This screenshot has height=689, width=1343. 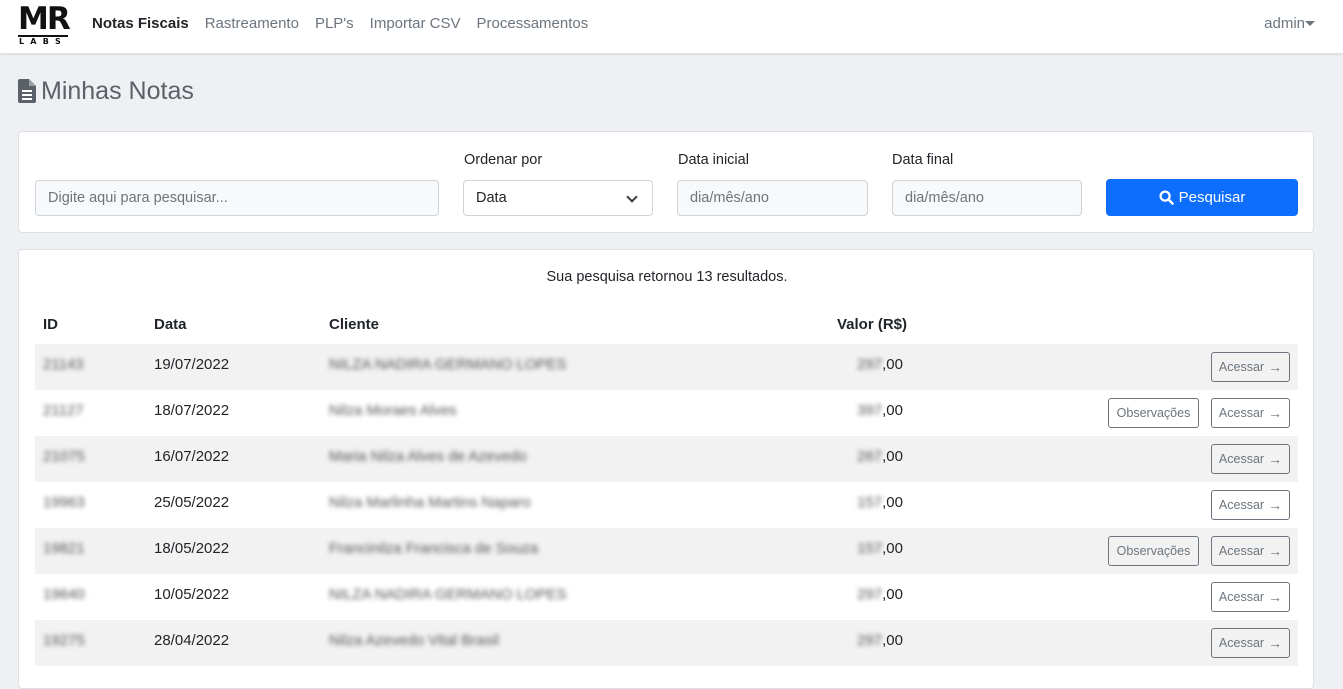 I want to click on row-value: 267,00, so click(x=880, y=456).